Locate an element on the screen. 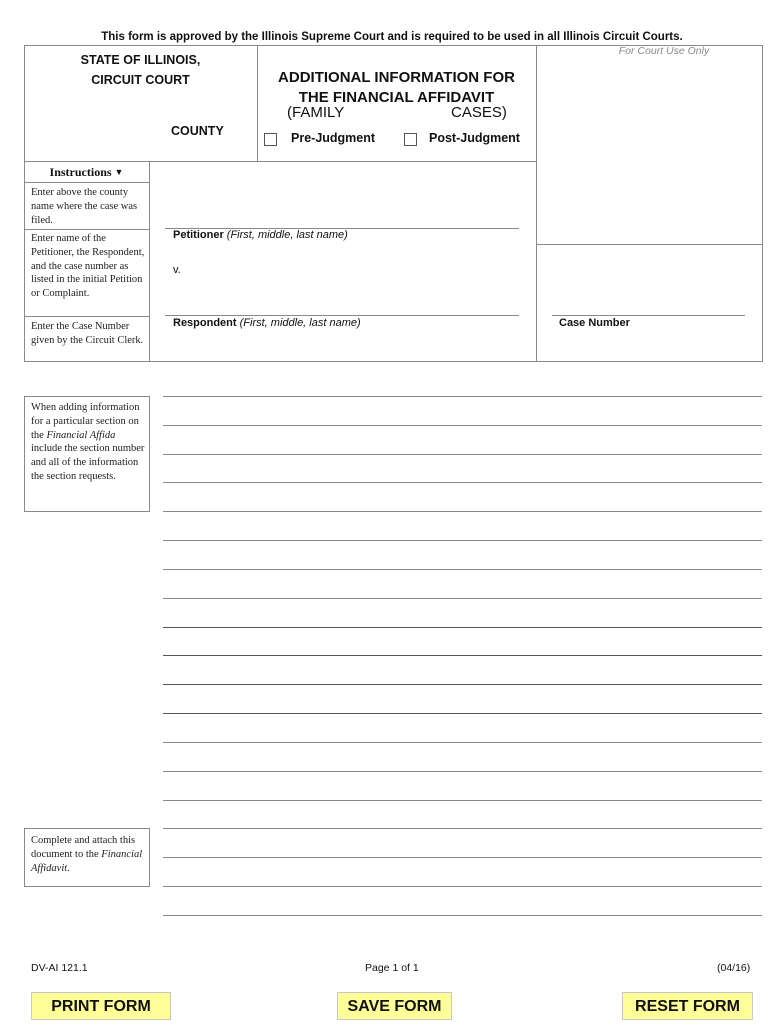 The width and height of the screenshot is (784, 1024). pre-judgment-label: Pre-Judgment is located at coordinates (333, 138).